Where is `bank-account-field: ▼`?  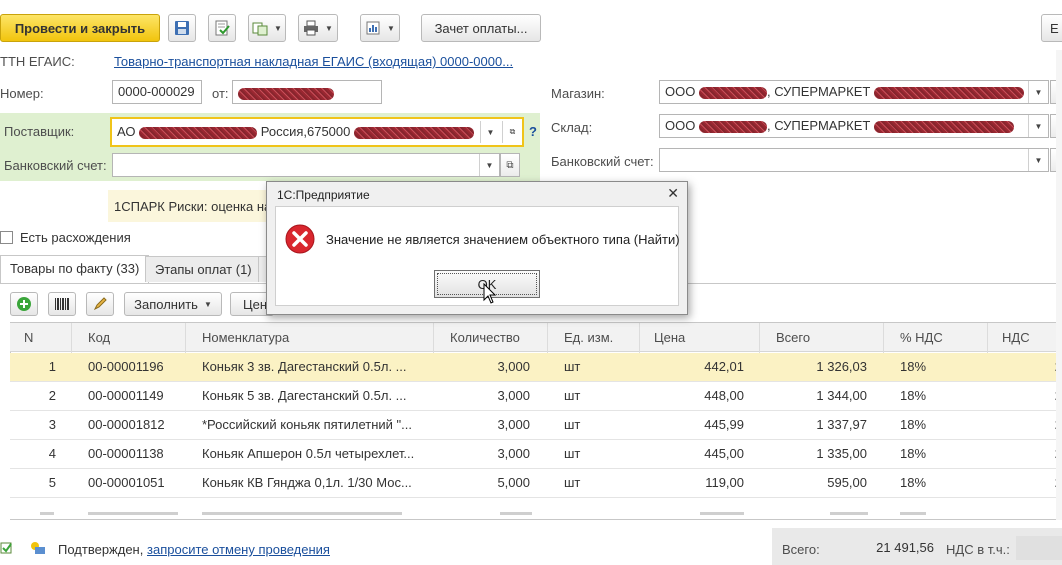
bank-account-field: ▼ is located at coordinates (306, 165).